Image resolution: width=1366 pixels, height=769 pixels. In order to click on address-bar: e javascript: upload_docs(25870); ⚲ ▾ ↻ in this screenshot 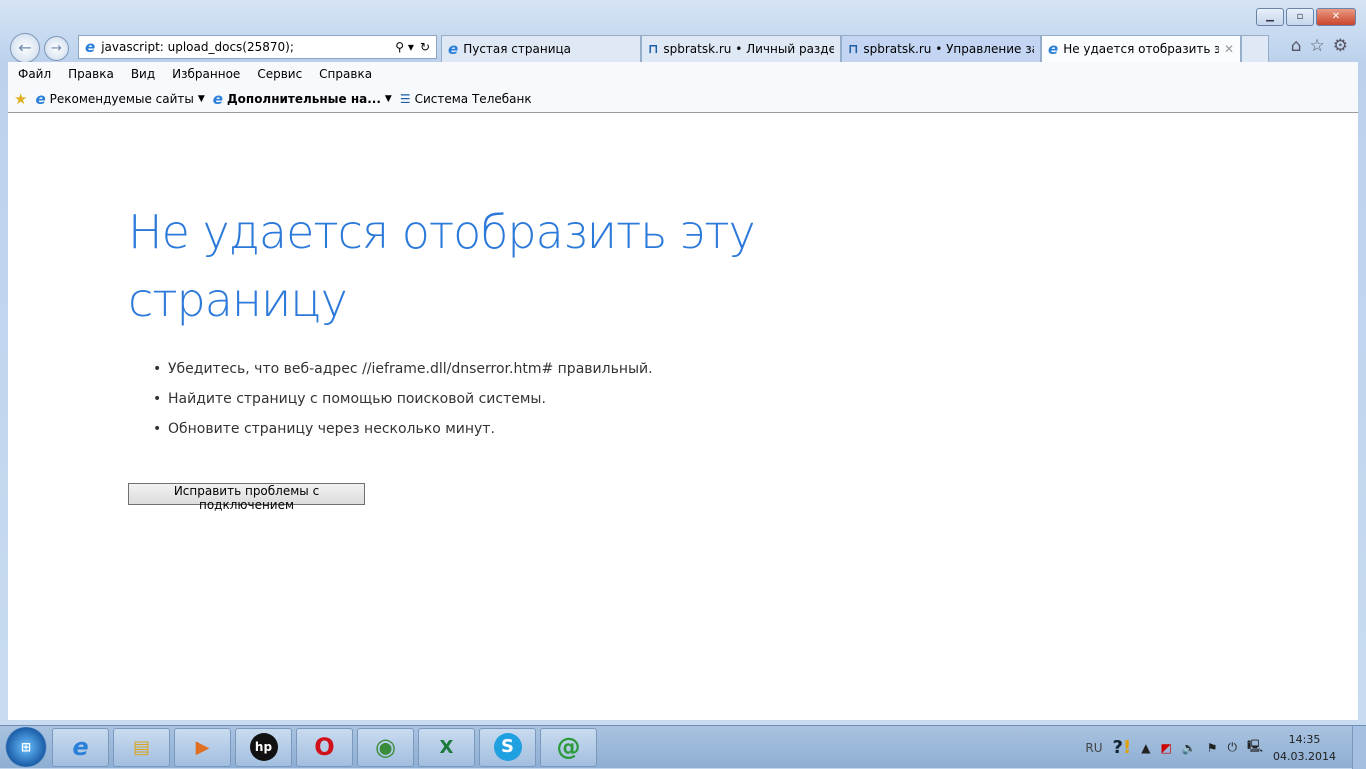, I will do `click(257, 47)`.